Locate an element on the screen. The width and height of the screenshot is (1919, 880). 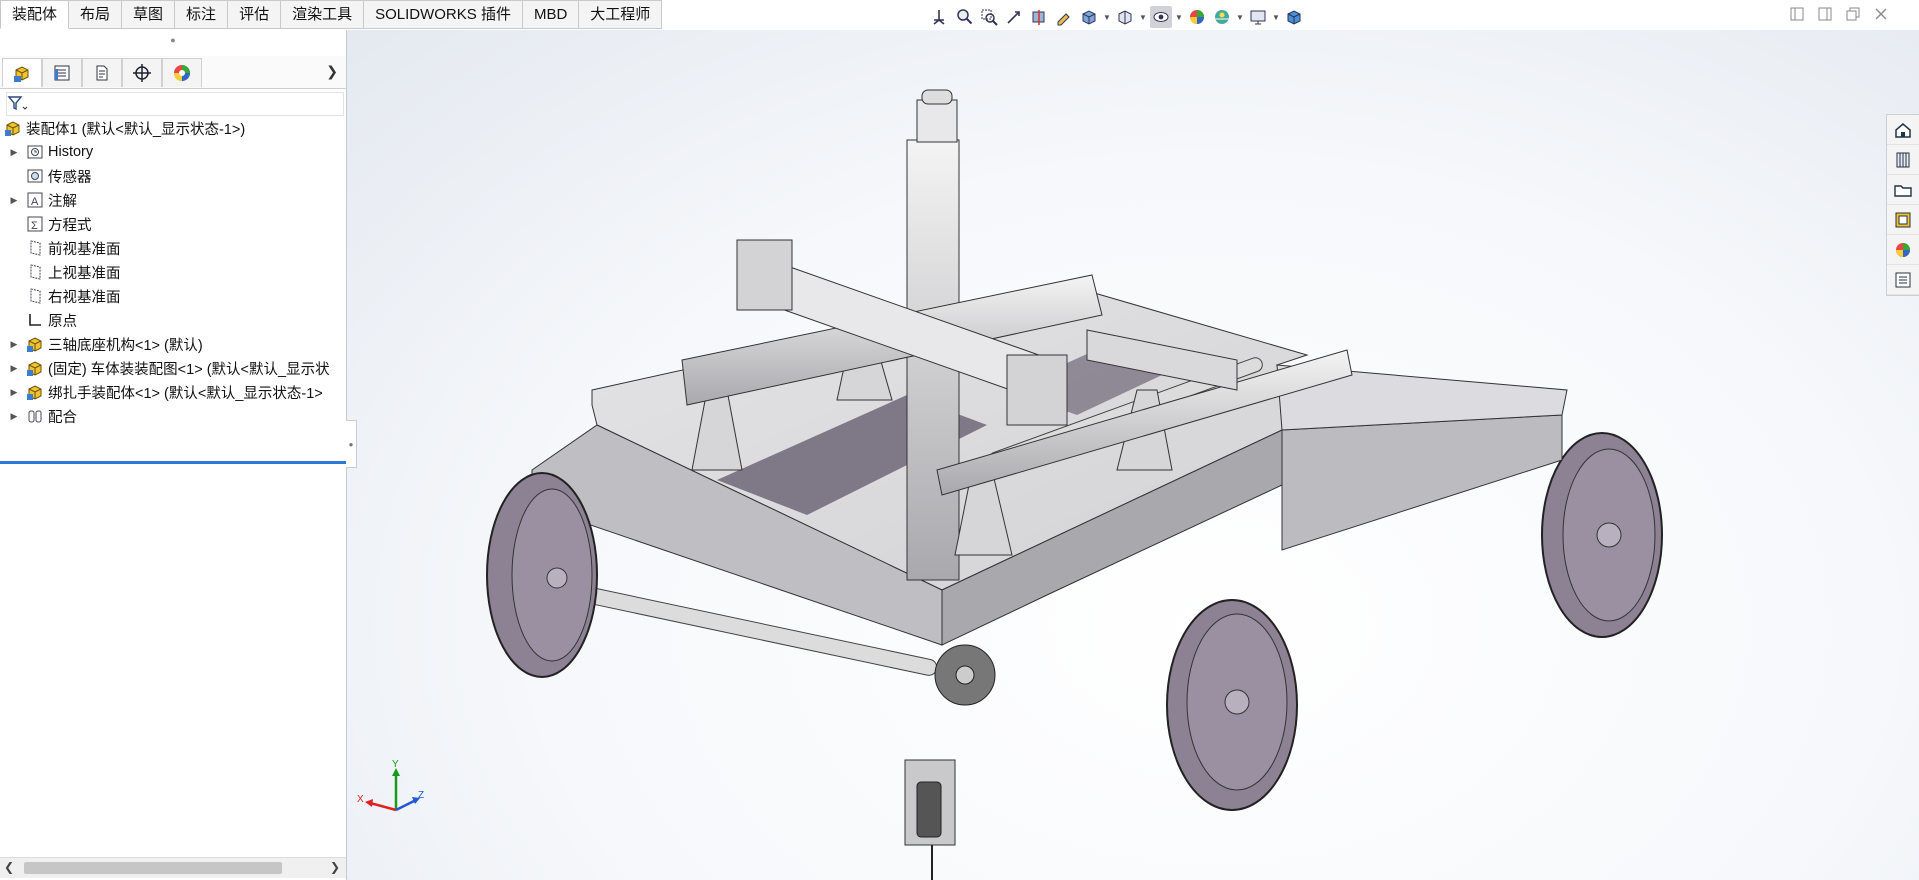
tab-0: 装配体 is located at coordinates (35, 14).